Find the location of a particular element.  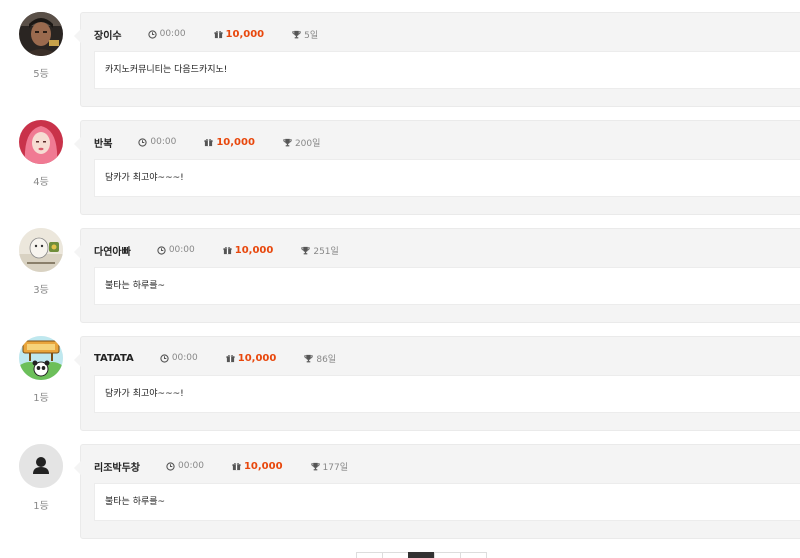

comment-text: 카지노커뮤니티는 다음드카지노! is located at coordinates (447, 70).